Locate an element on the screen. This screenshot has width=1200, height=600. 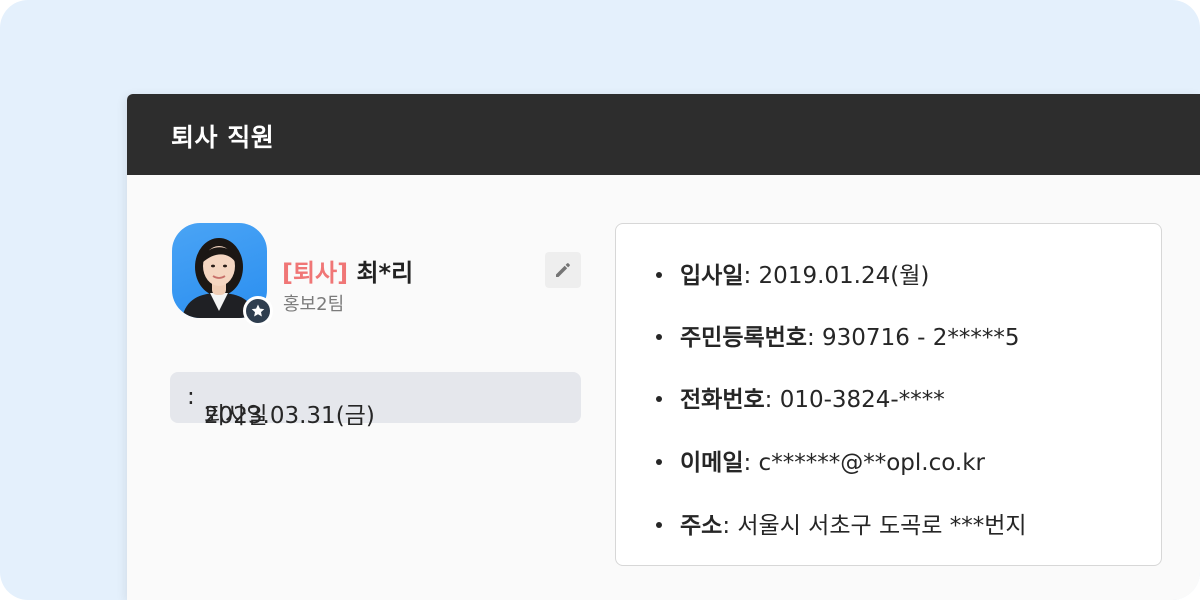
list-item: 전화번호: 010-3824-**** is located at coordinates (800, 397).